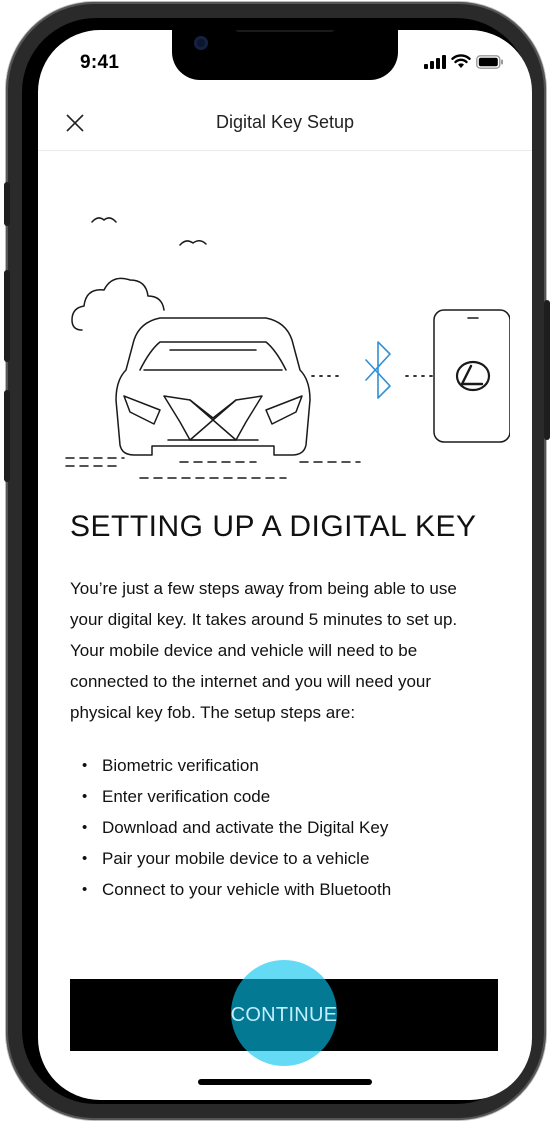 The width and height of the screenshot is (554, 1123). What do you see at coordinates (213, 468) in the screenshot?
I see `ground-lines-illustration` at bounding box center [213, 468].